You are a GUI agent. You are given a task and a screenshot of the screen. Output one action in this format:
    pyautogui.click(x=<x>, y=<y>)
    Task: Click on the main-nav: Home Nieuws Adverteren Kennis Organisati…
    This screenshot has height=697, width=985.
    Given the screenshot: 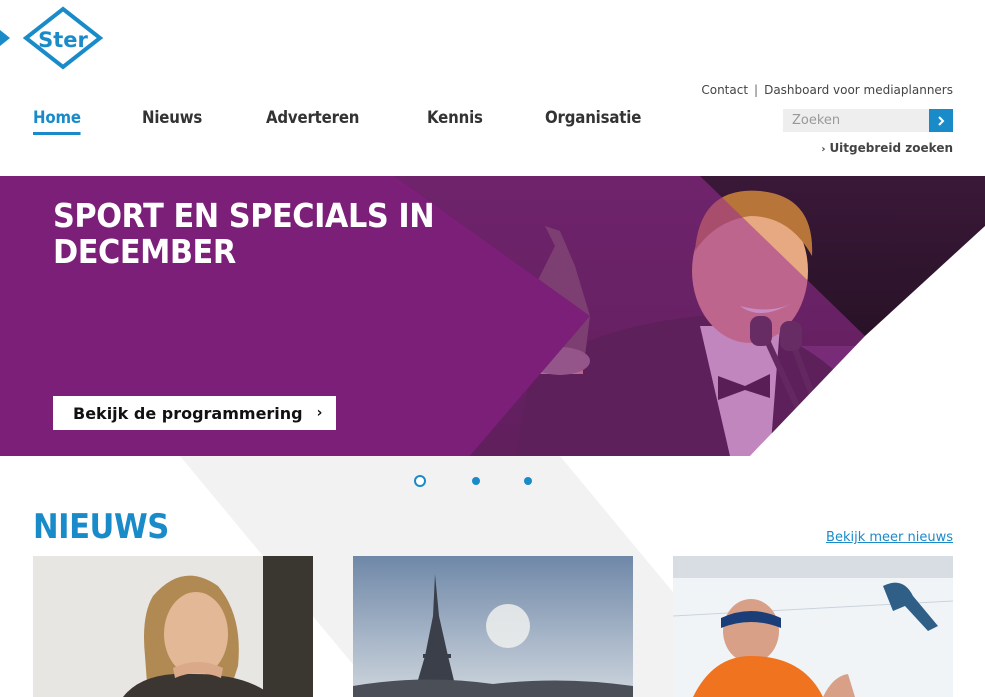 What is the action you would take?
    pyautogui.click(x=371, y=121)
    